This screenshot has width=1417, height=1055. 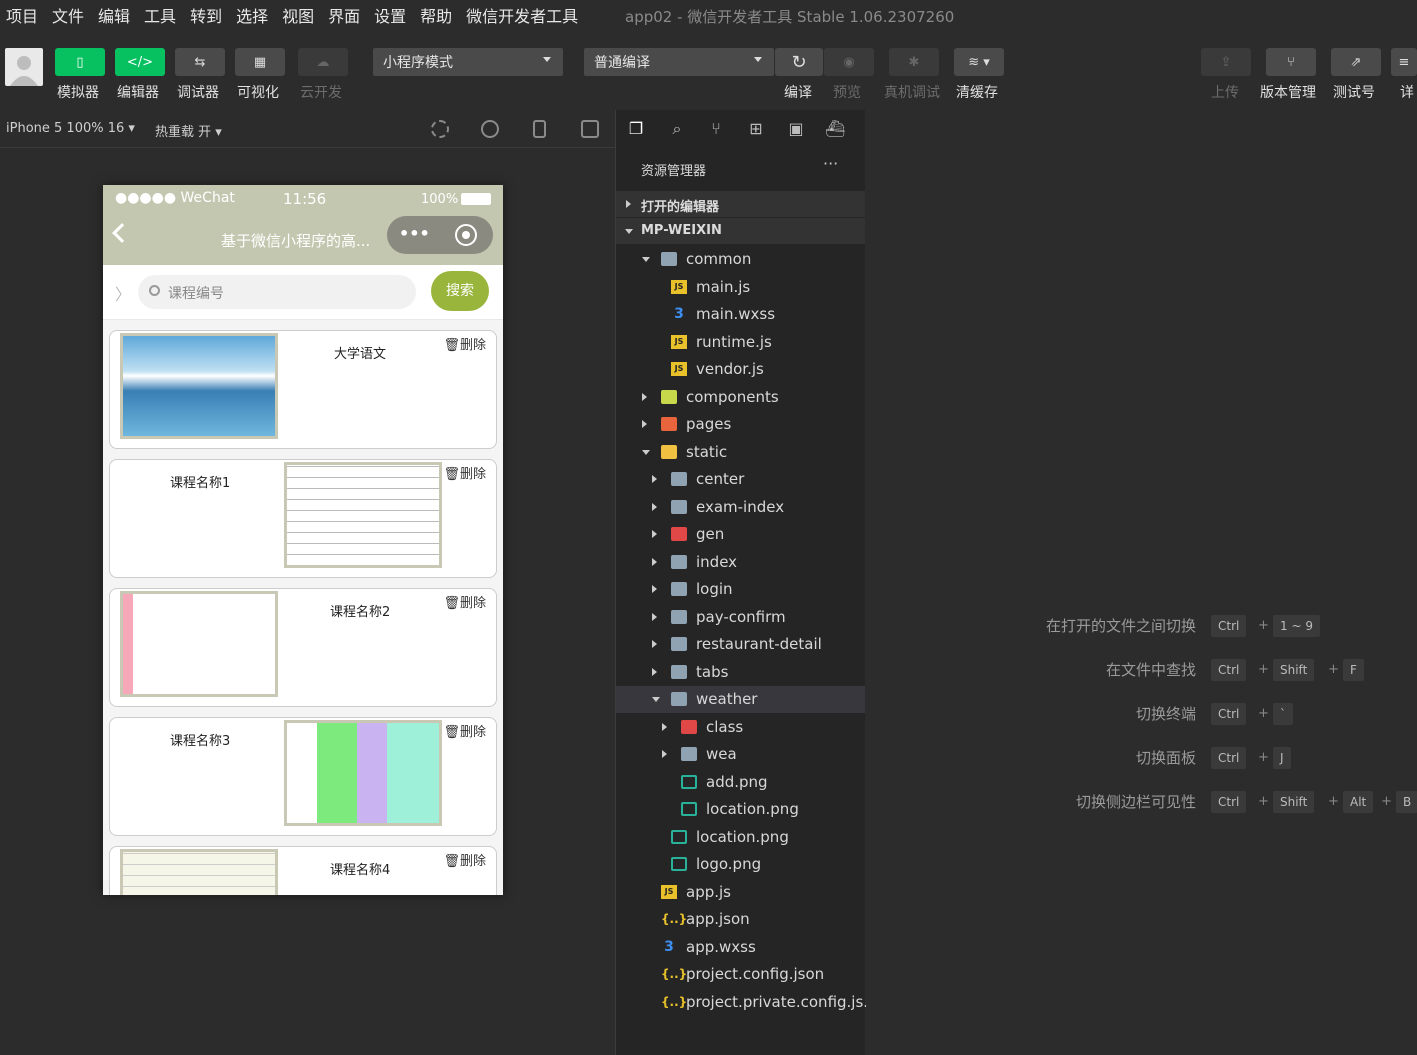 What do you see at coordinates (636, 129) in the screenshot?
I see `files-icon: ❐` at bounding box center [636, 129].